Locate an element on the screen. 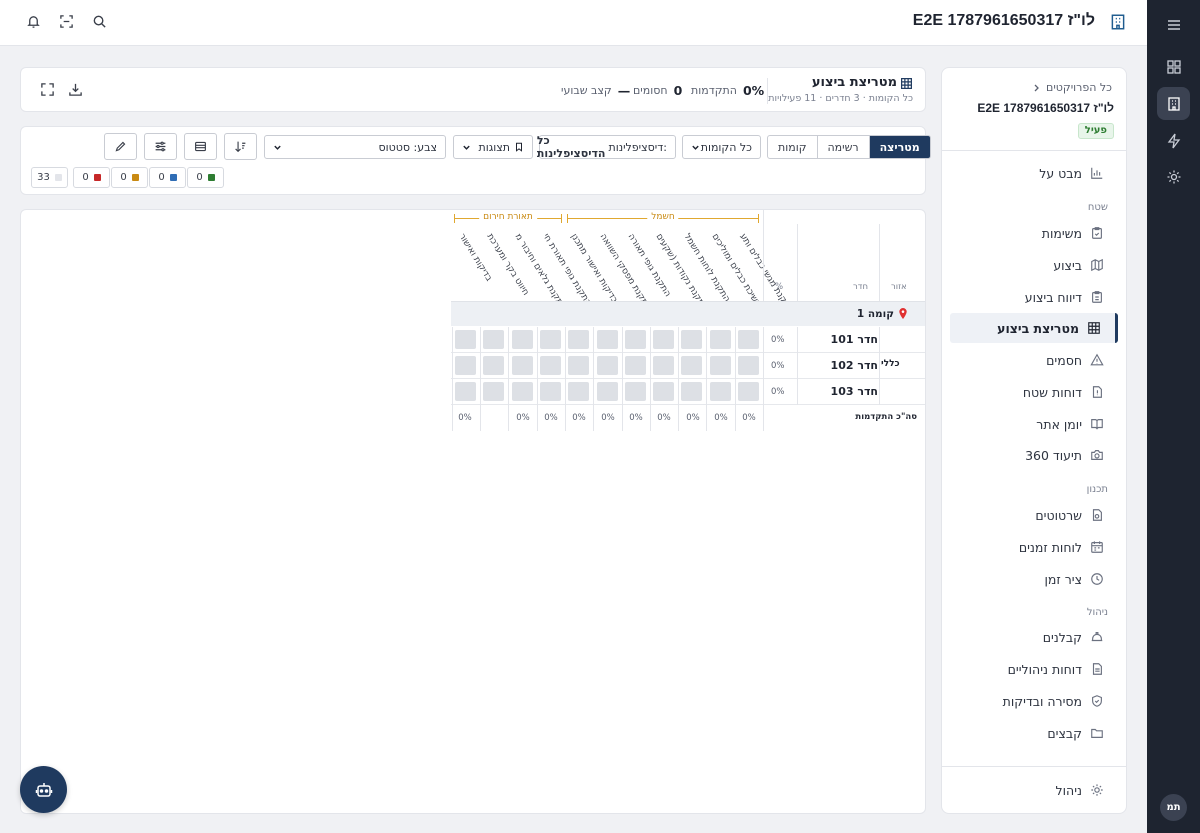 The image size is (1200, 833). group-header-emergency-lighting: תאורת חירום is located at coordinates (508, 218).